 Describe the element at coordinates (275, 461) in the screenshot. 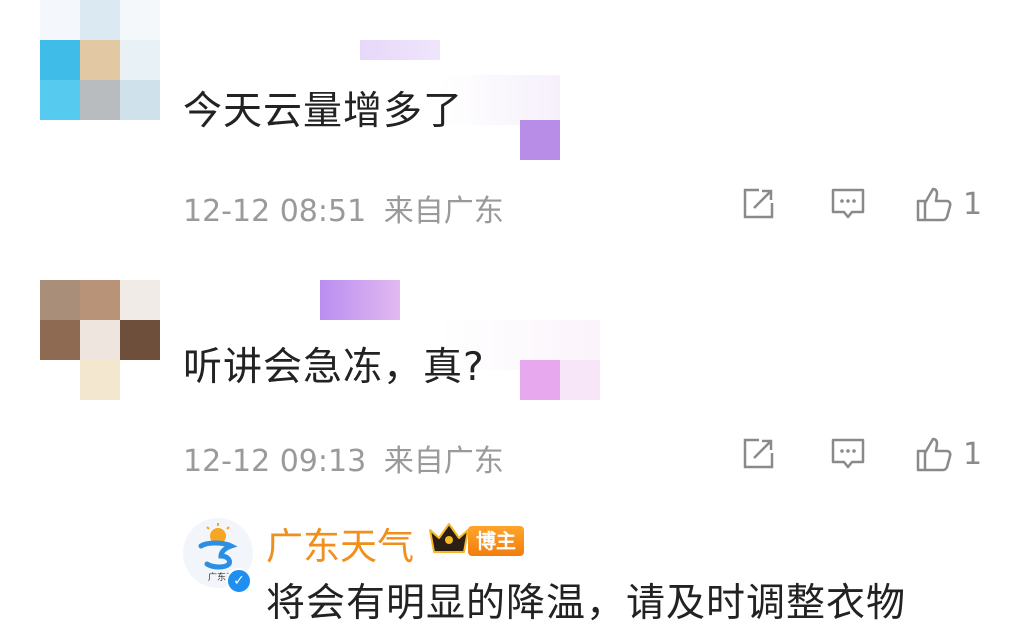

I see `comment-time: 12-12 09:13` at that location.